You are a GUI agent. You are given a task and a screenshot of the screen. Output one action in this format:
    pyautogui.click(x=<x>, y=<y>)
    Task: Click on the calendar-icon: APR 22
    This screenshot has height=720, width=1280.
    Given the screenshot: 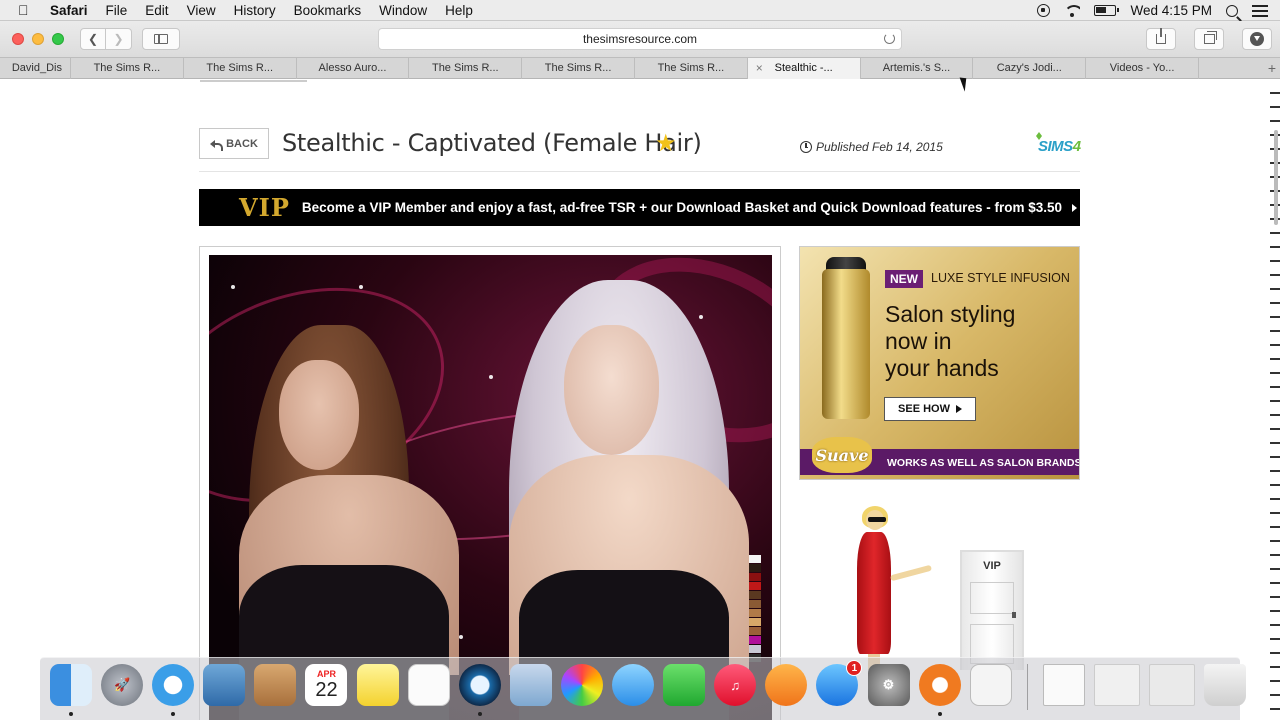 What is the action you would take?
    pyautogui.click(x=326, y=685)
    